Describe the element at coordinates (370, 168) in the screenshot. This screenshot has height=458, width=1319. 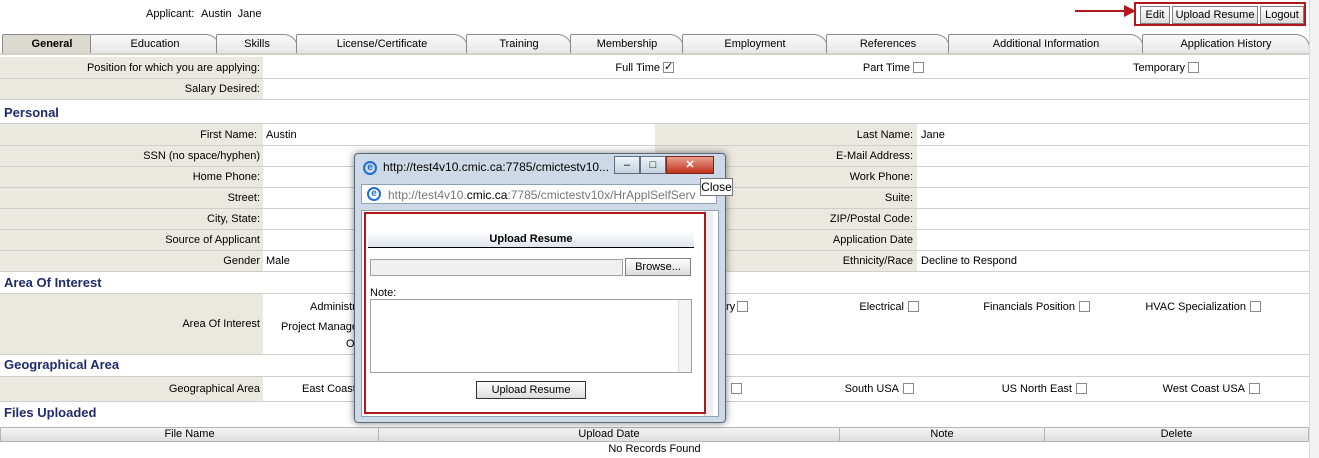
I see `browser-icon: e` at that location.